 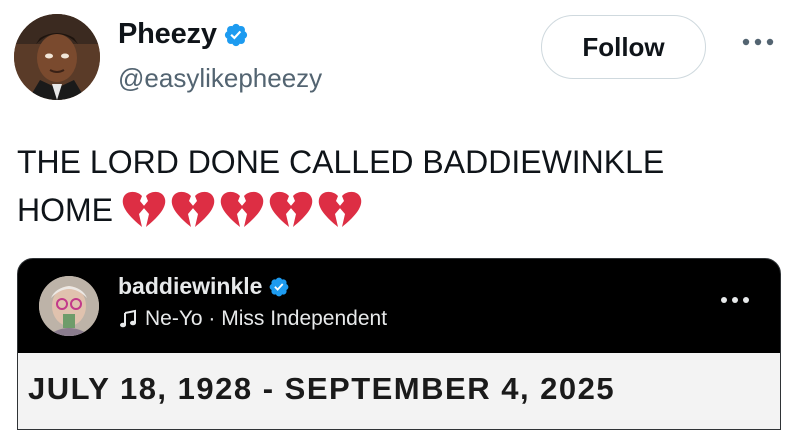 What do you see at coordinates (279, 287) in the screenshot?
I see `embed-verified-badge-icon` at bounding box center [279, 287].